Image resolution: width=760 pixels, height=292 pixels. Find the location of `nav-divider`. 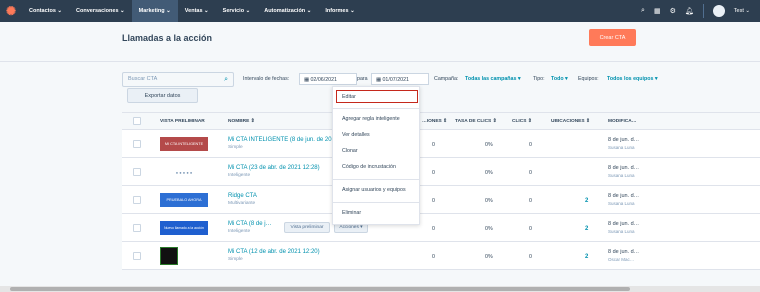

nav-divider is located at coordinates (703, 11).